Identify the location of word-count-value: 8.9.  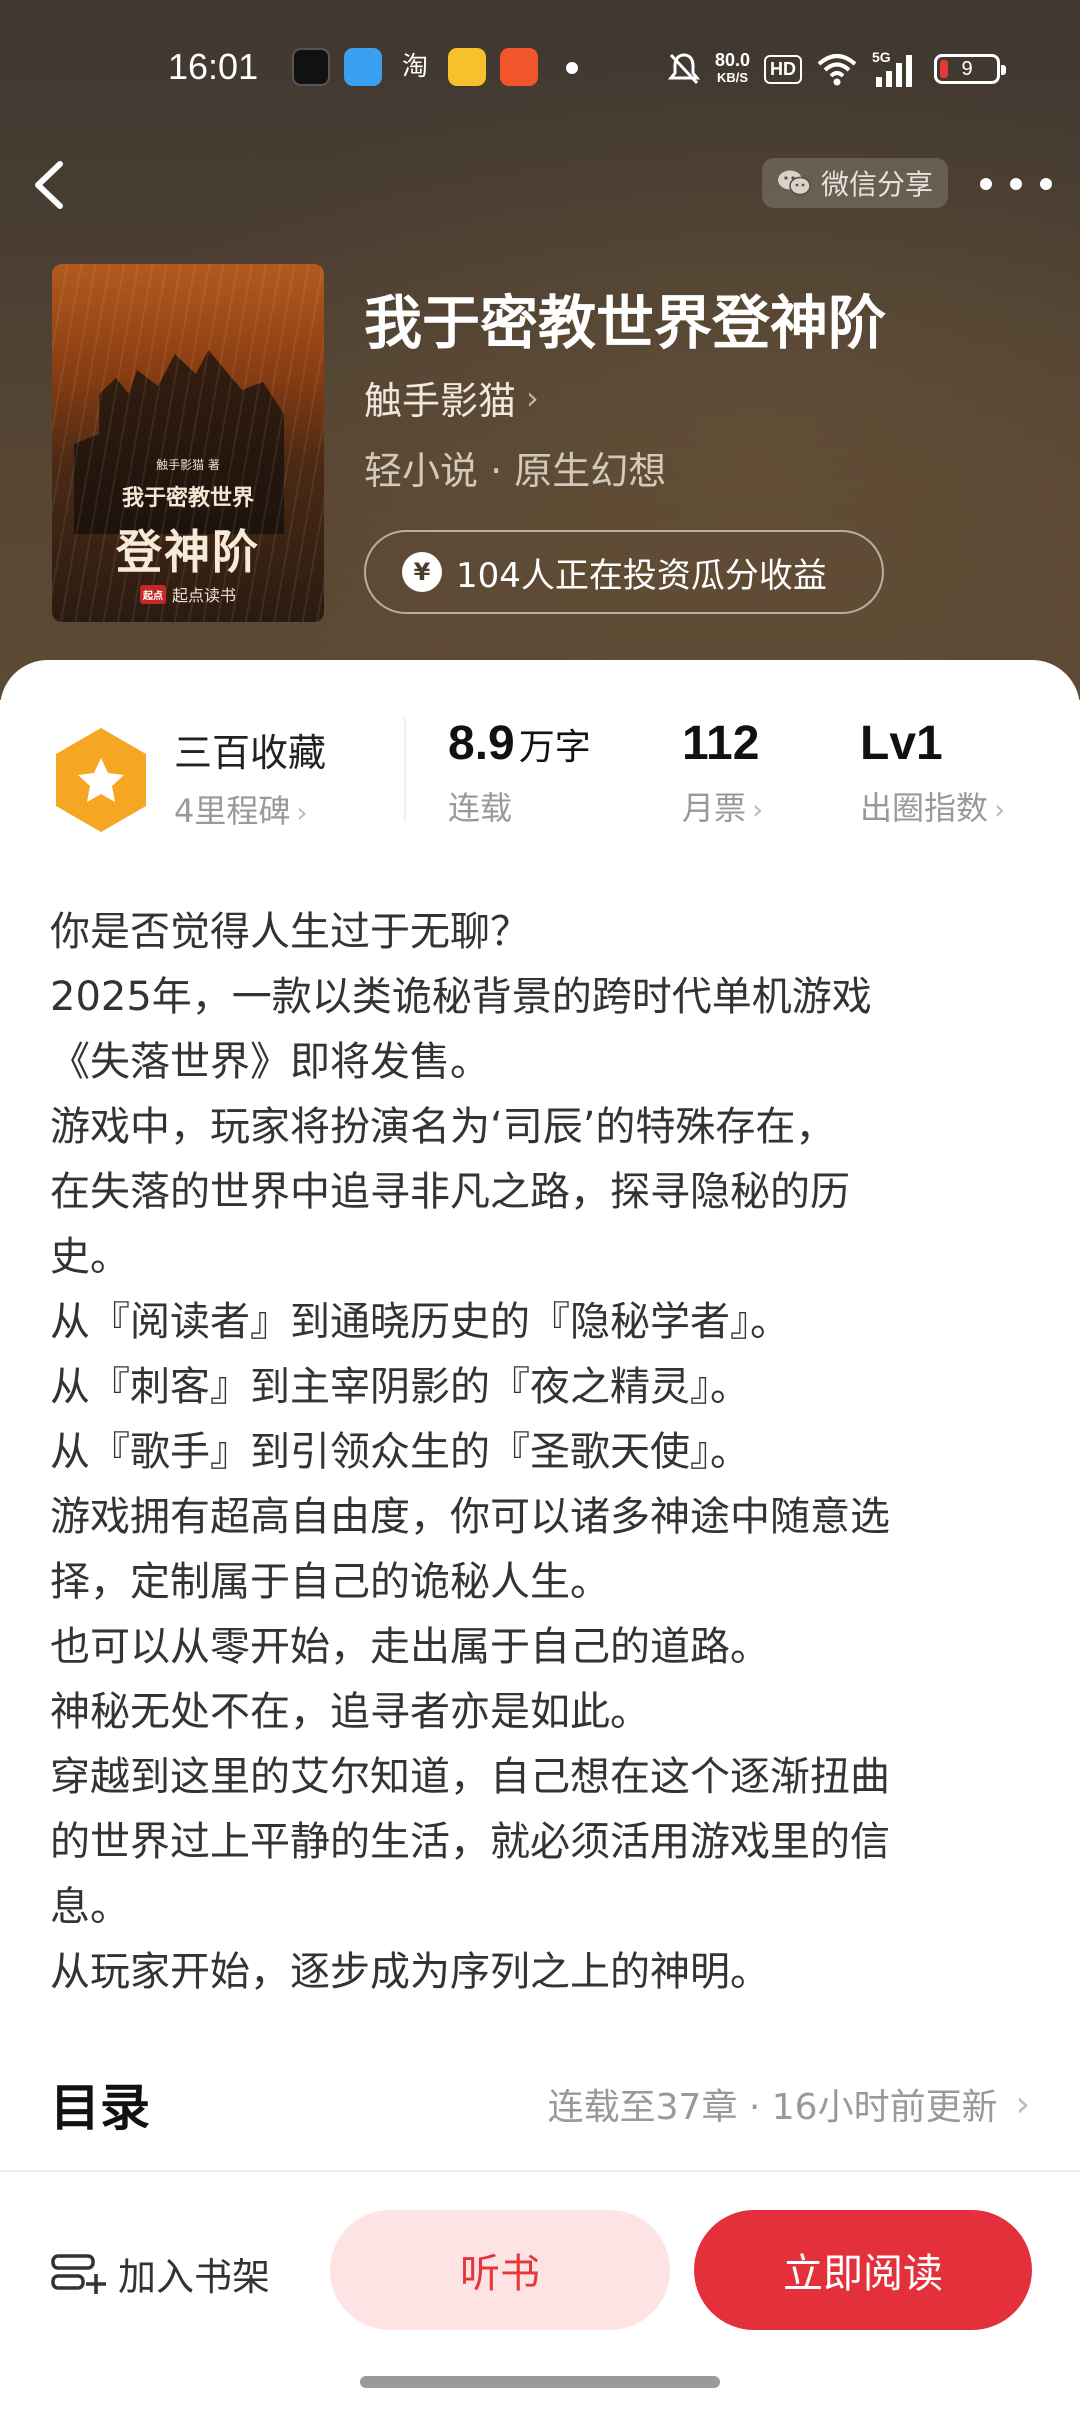
(481, 743).